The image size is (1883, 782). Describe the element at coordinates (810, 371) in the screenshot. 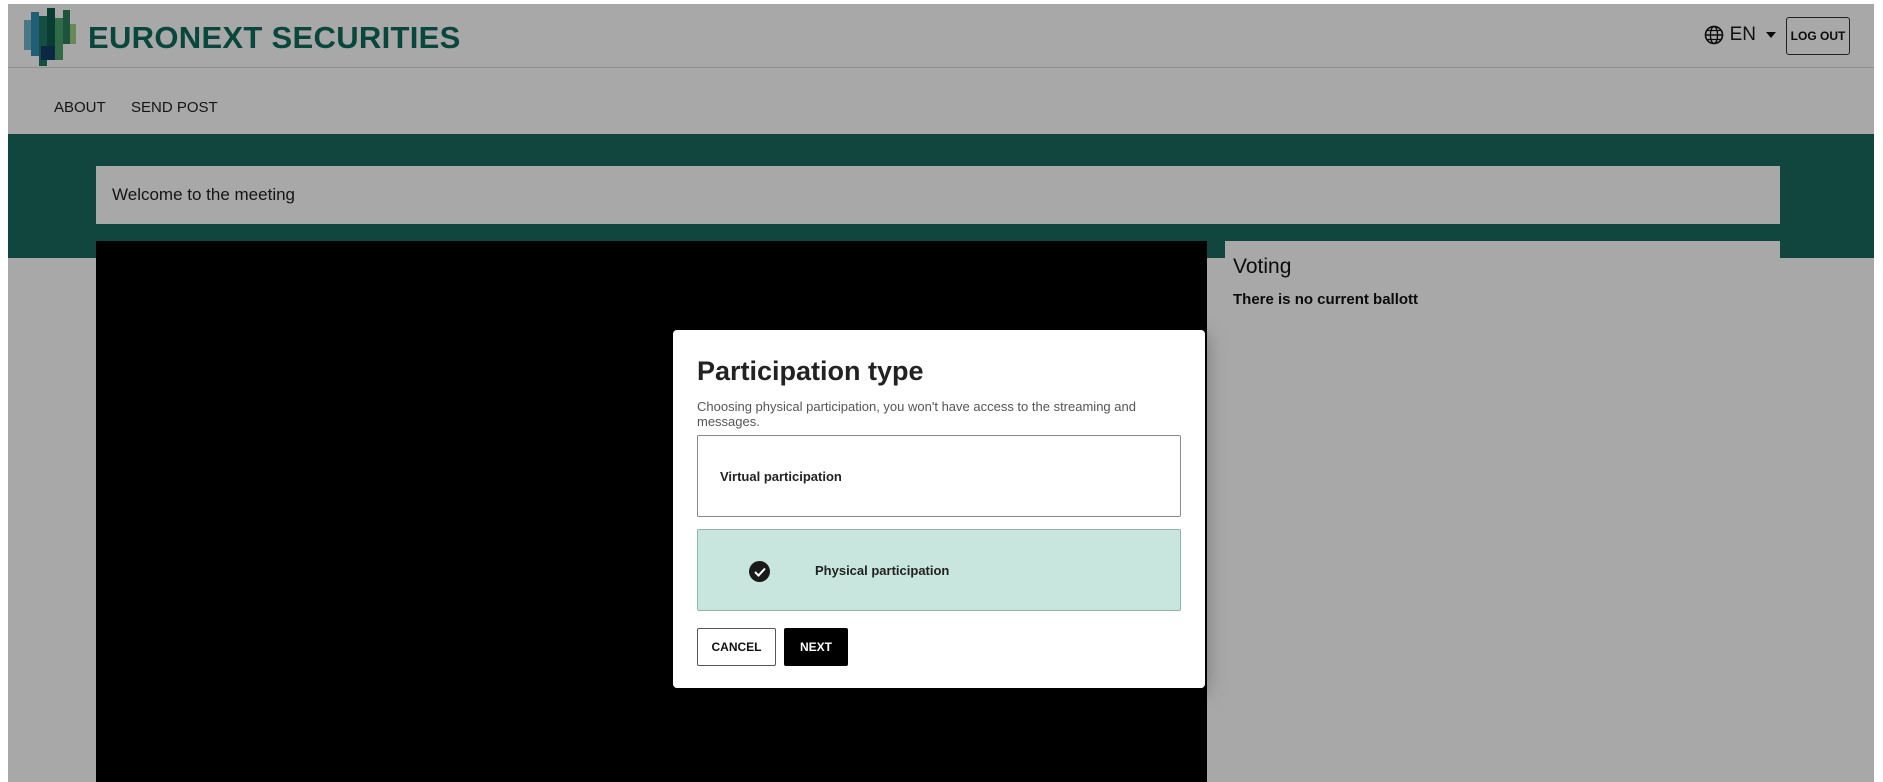

I see `dialog-title: Participation type` at that location.